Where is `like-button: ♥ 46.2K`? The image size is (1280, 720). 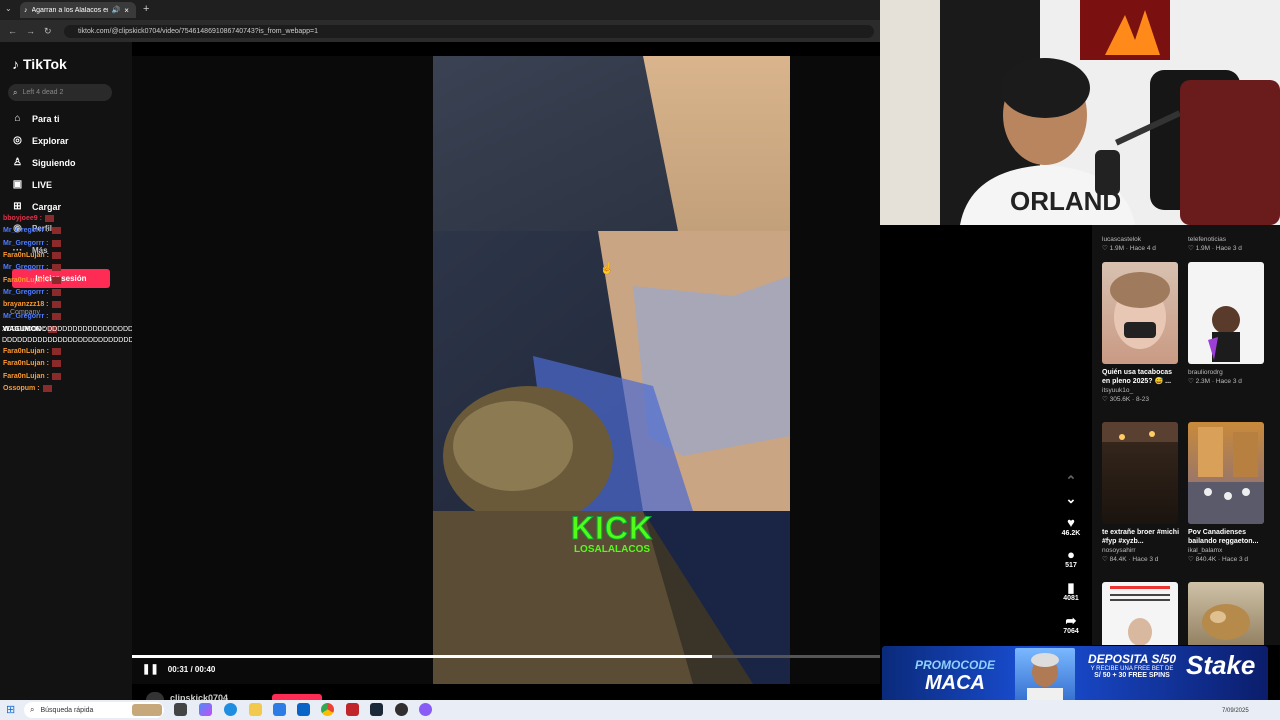
like-button: ♥ 46.2K is located at coordinates (1071, 527).